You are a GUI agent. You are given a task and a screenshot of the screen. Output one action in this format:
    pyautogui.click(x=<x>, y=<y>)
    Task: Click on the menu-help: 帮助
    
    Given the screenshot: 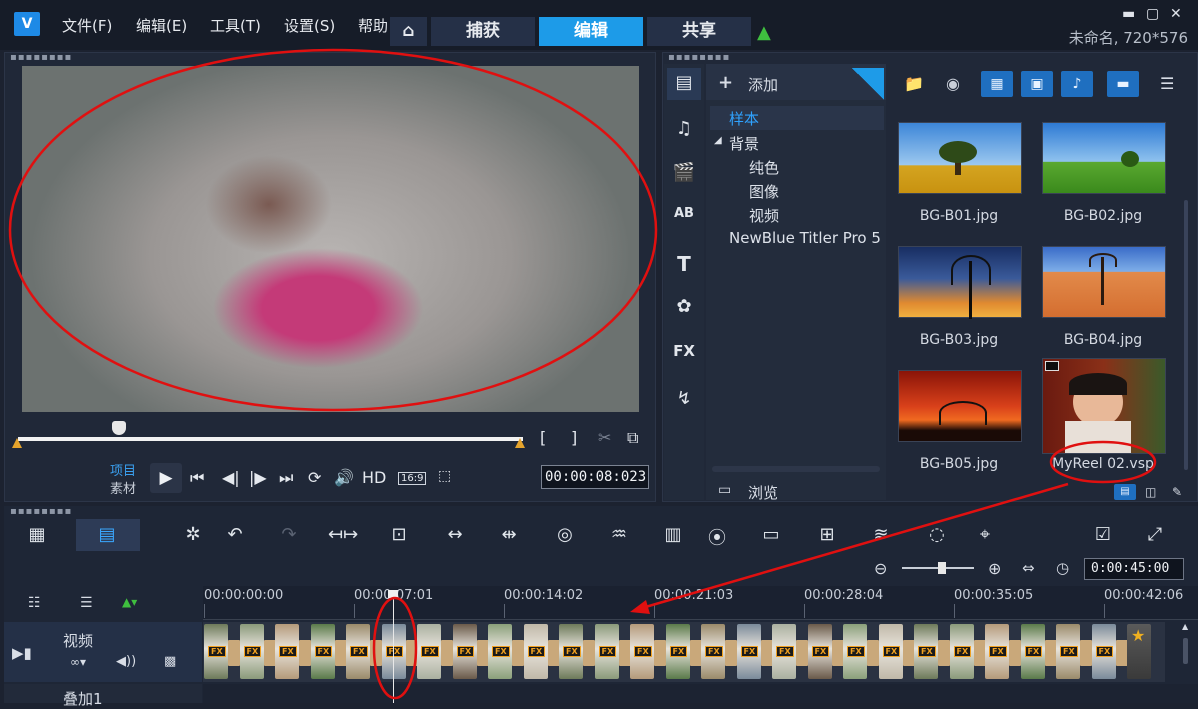 What is the action you would take?
    pyautogui.click(x=374, y=25)
    